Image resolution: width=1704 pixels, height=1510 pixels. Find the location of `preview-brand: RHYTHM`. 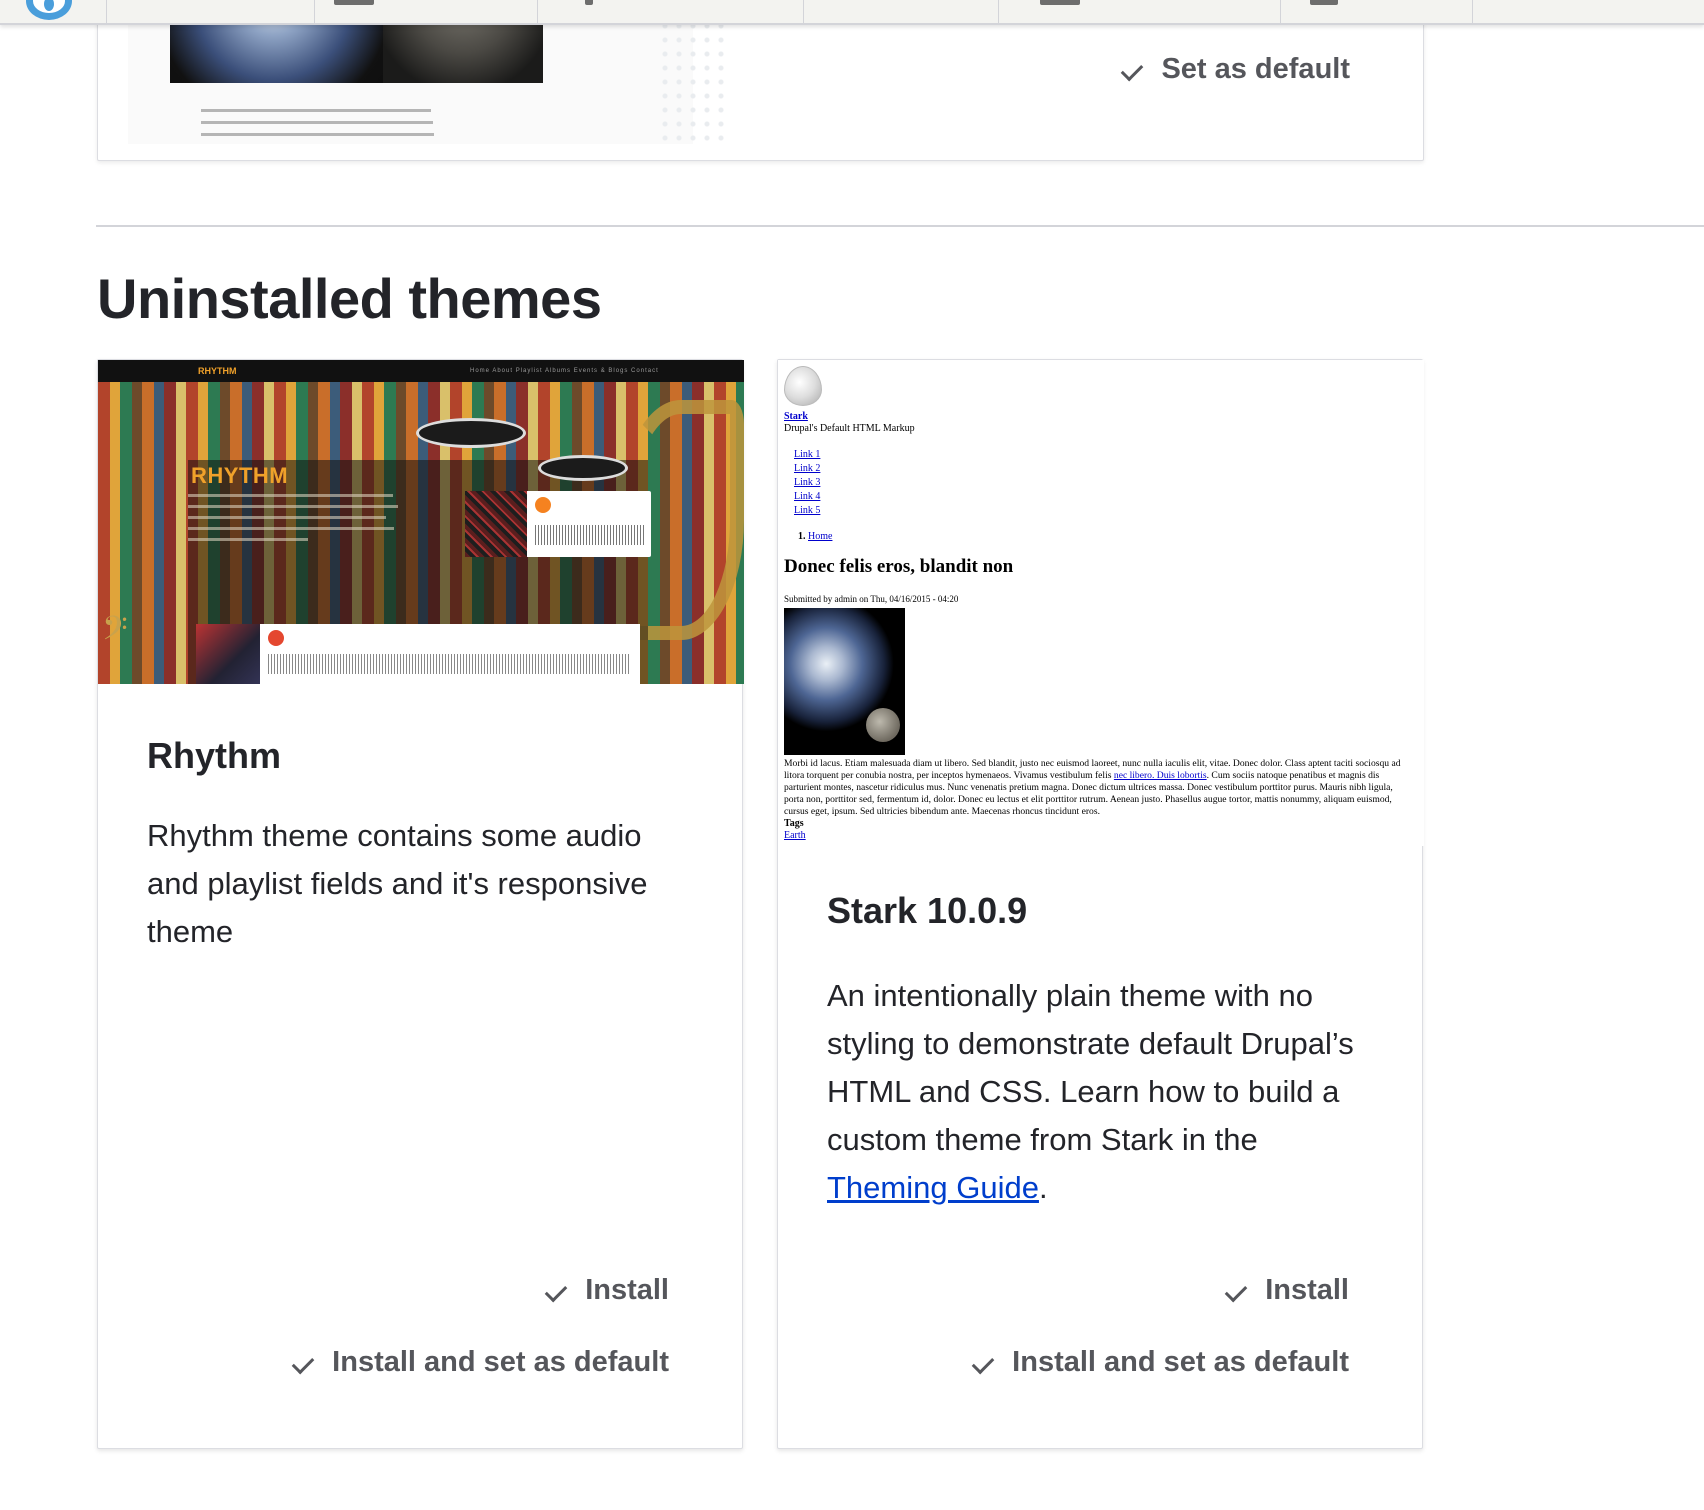

preview-brand: RHYTHM is located at coordinates (240, 475).